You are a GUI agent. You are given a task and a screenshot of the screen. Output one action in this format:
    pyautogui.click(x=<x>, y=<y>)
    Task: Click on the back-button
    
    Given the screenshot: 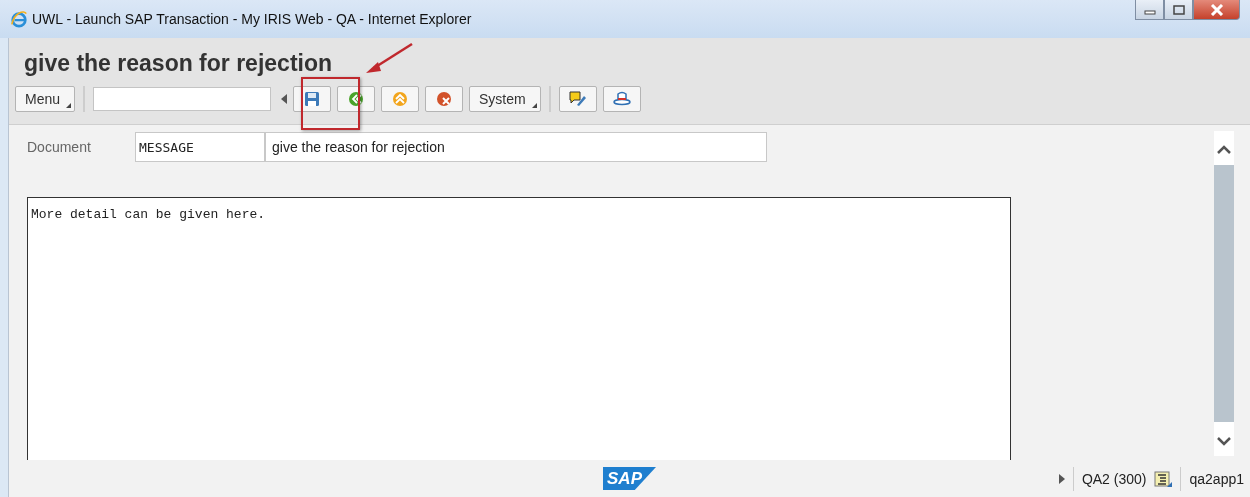 What is the action you would take?
    pyautogui.click(x=356, y=99)
    